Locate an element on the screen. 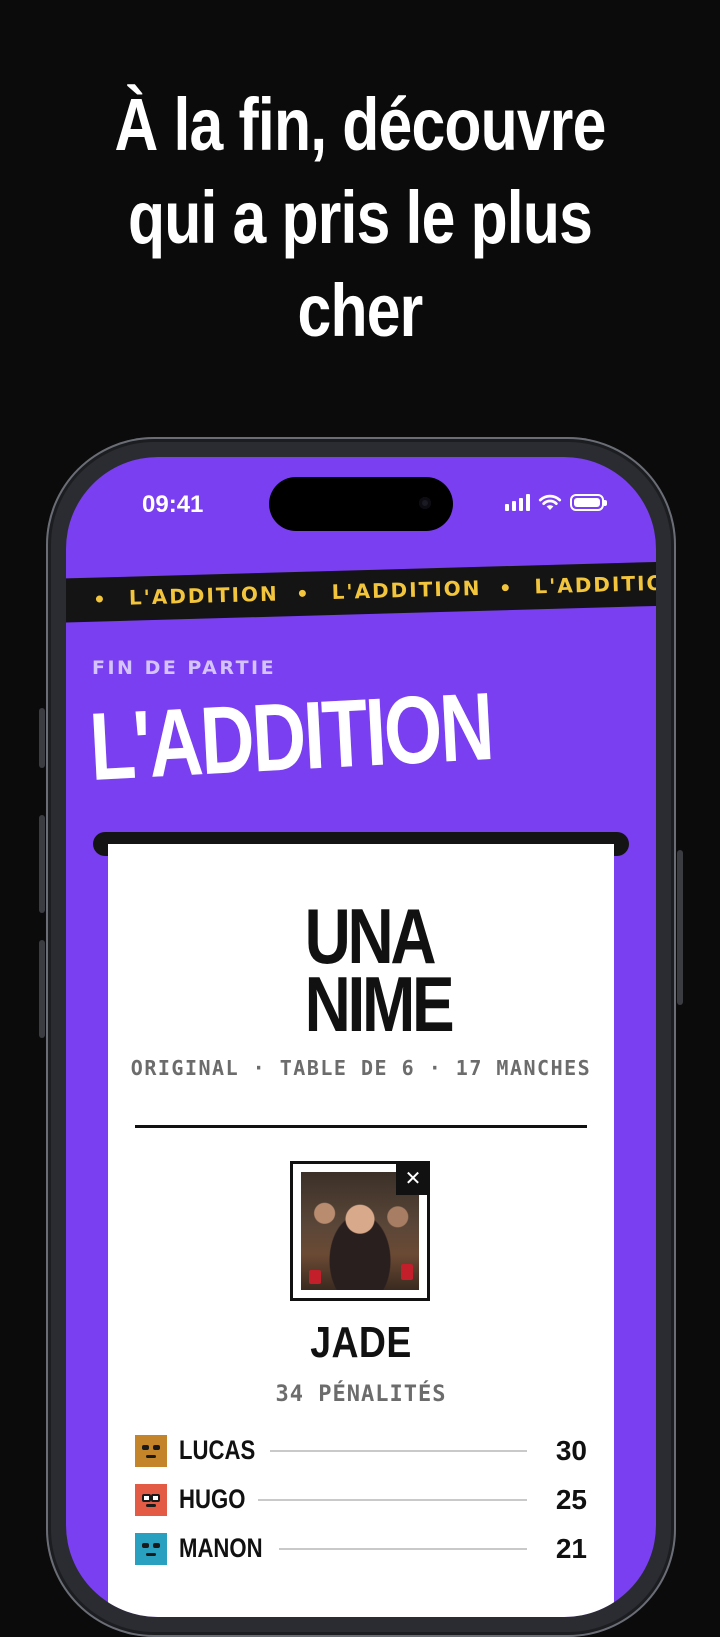 The image size is (720, 1637). headline-line-3: cher is located at coordinates (360, 310).